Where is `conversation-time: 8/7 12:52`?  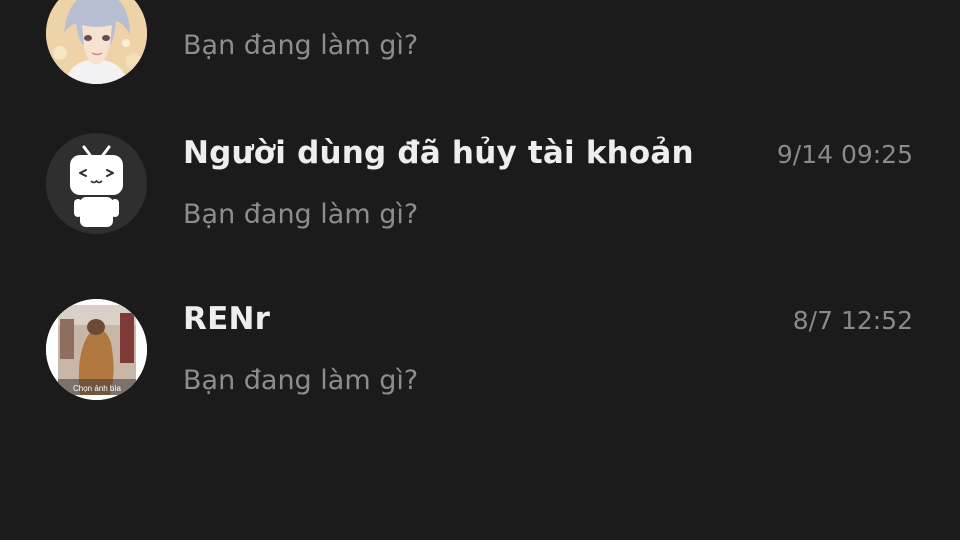
conversation-time: 8/7 12:52 is located at coordinates (852, 320).